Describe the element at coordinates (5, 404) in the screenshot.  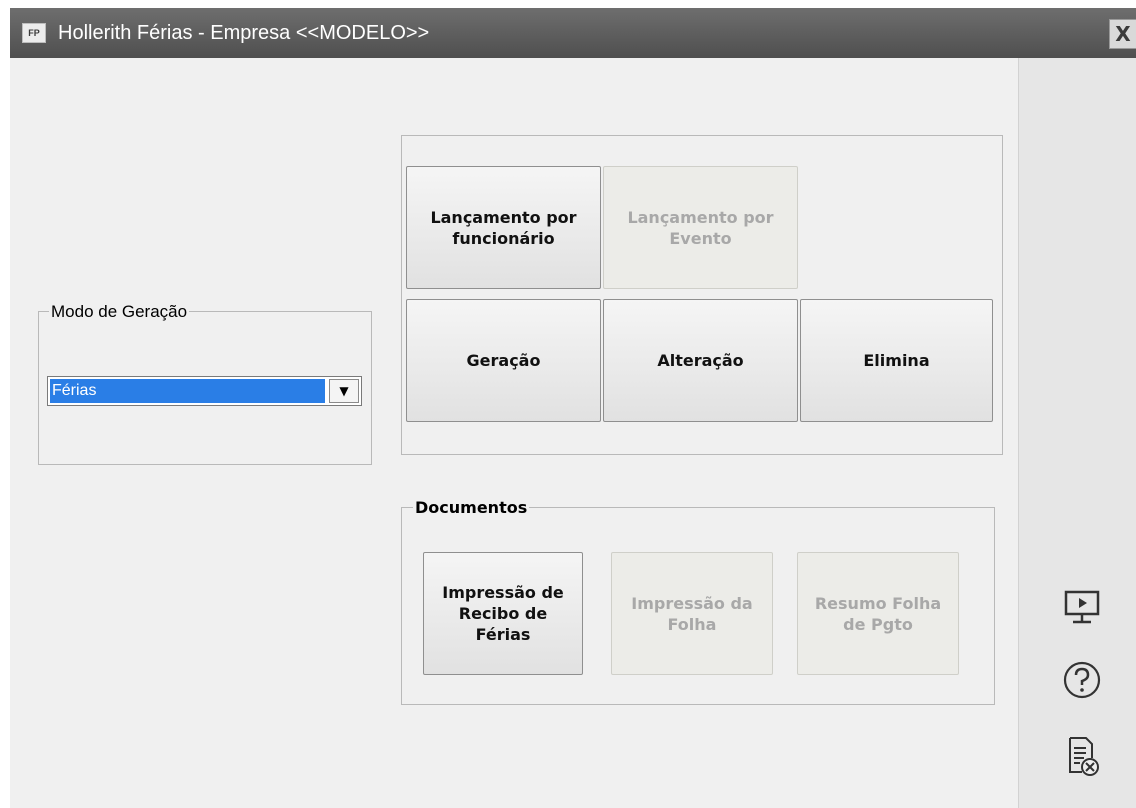
I see `window-left-edge` at that location.